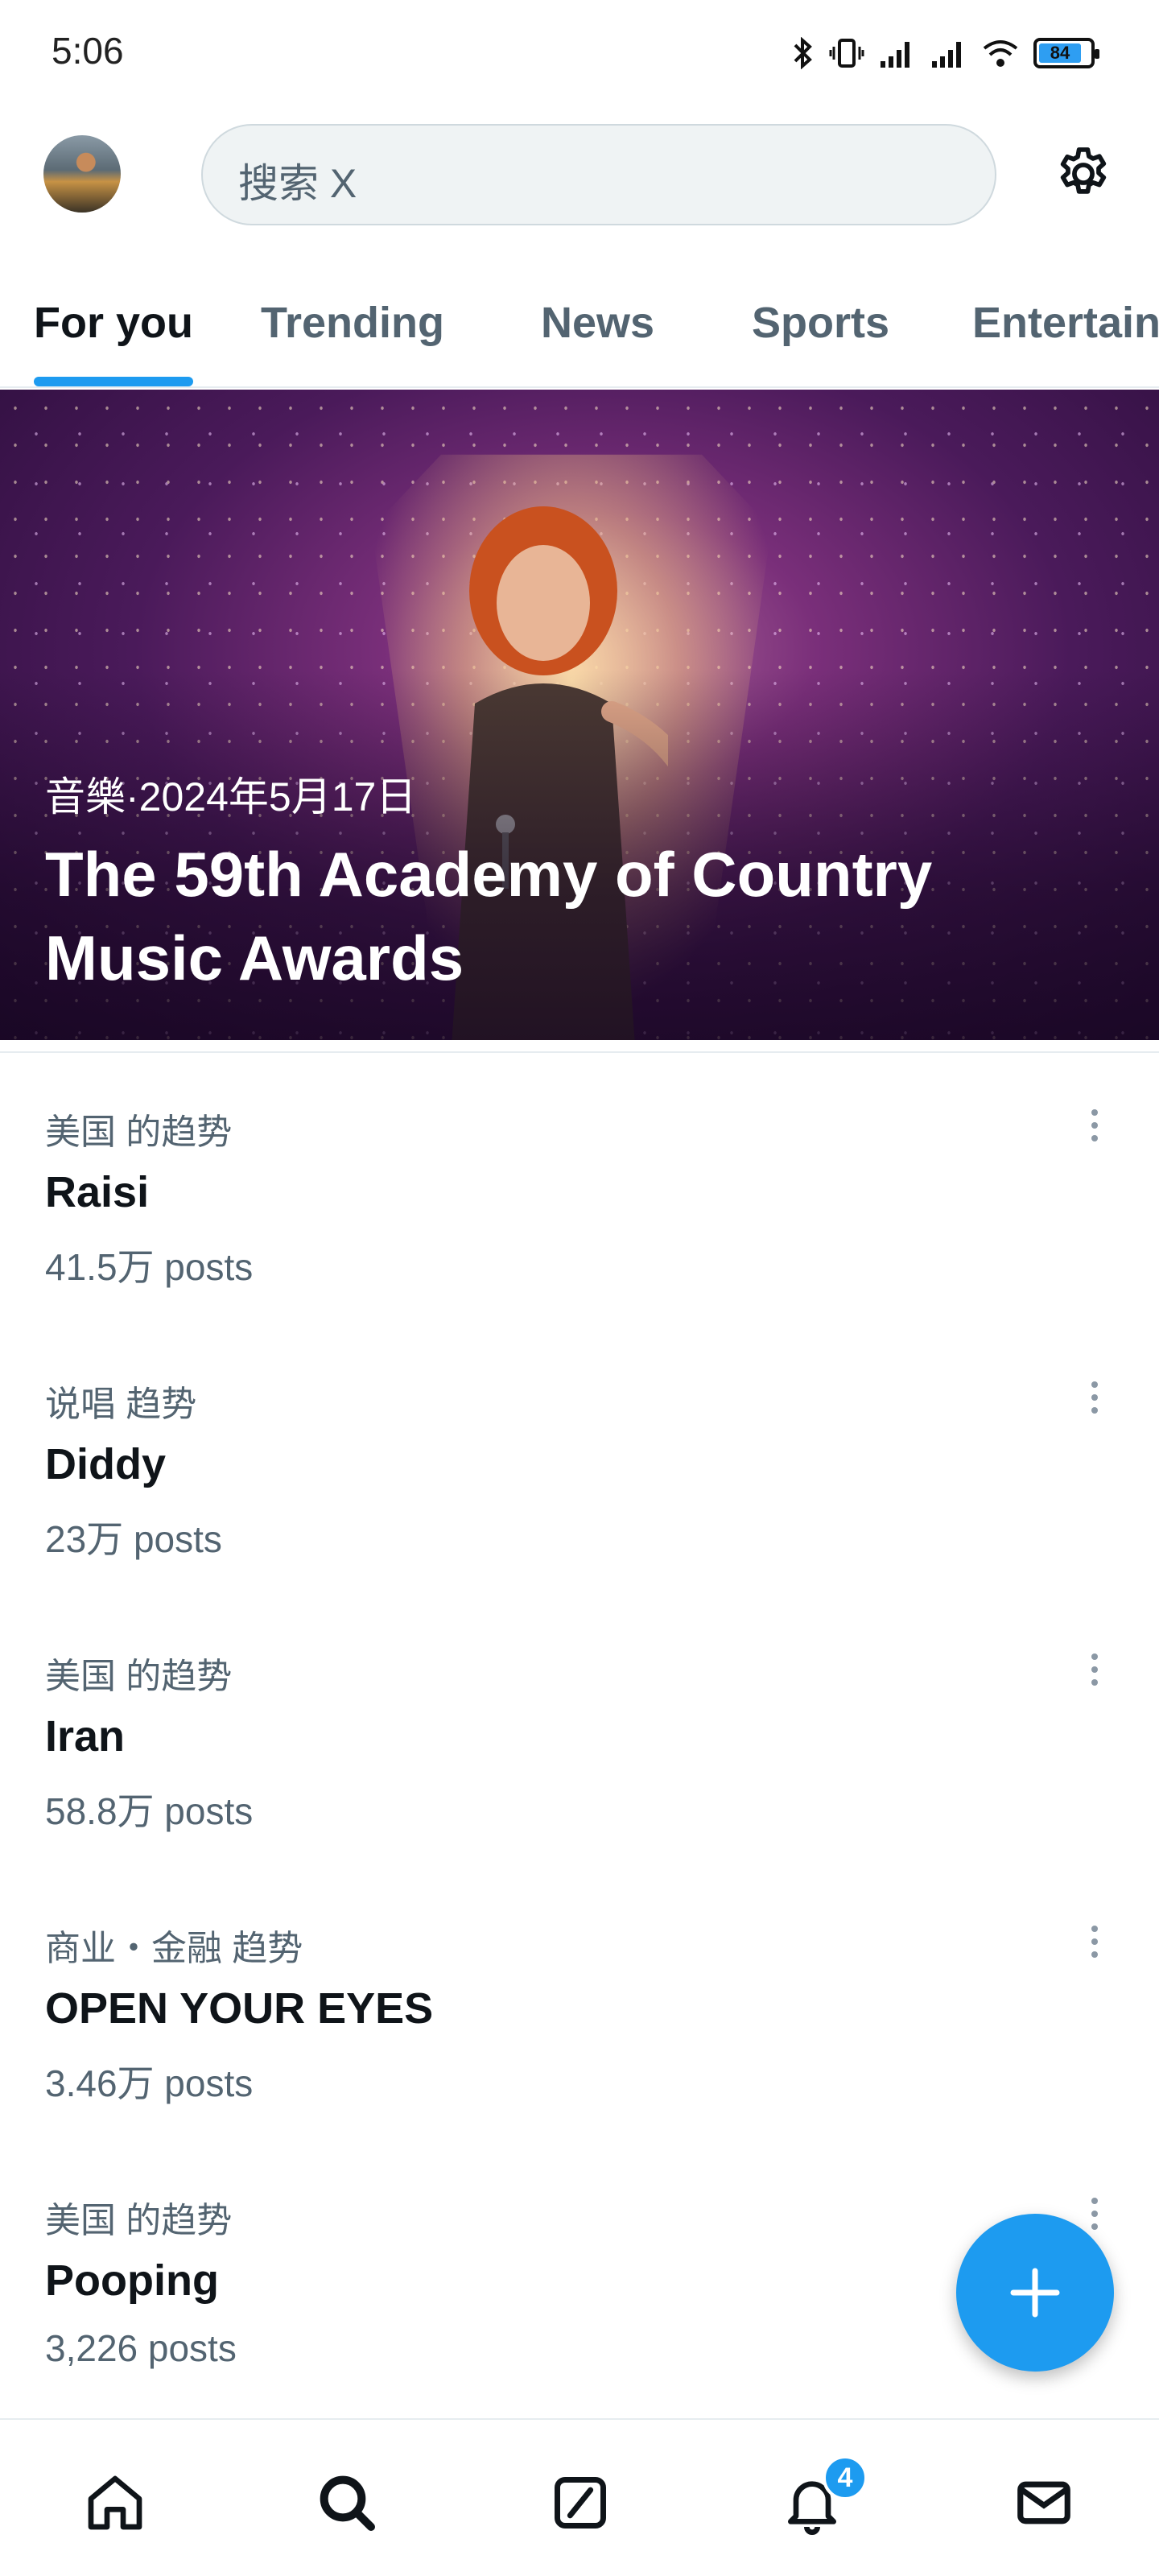 Image resolution: width=1159 pixels, height=2576 pixels. Describe the element at coordinates (97, 1192) in the screenshot. I see `trend-name: Raisi` at that location.